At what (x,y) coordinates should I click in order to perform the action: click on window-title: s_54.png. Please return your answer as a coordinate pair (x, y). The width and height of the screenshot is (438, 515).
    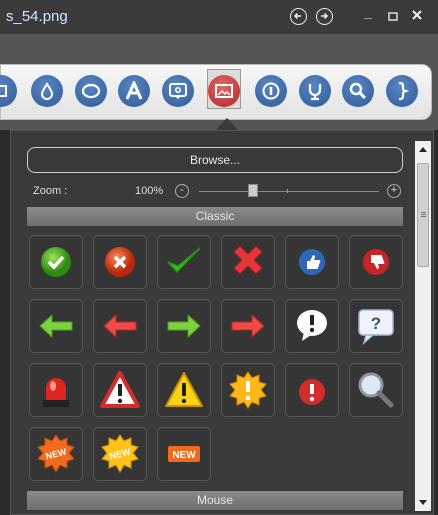
    Looking at the image, I should click on (37, 16).